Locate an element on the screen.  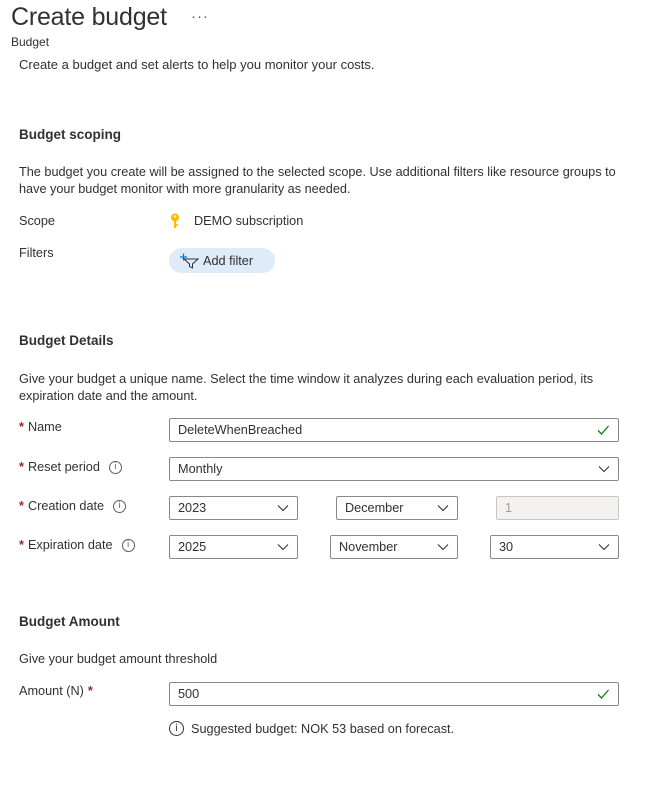
reset-period-label-text: Reset period is located at coordinates (63, 467).